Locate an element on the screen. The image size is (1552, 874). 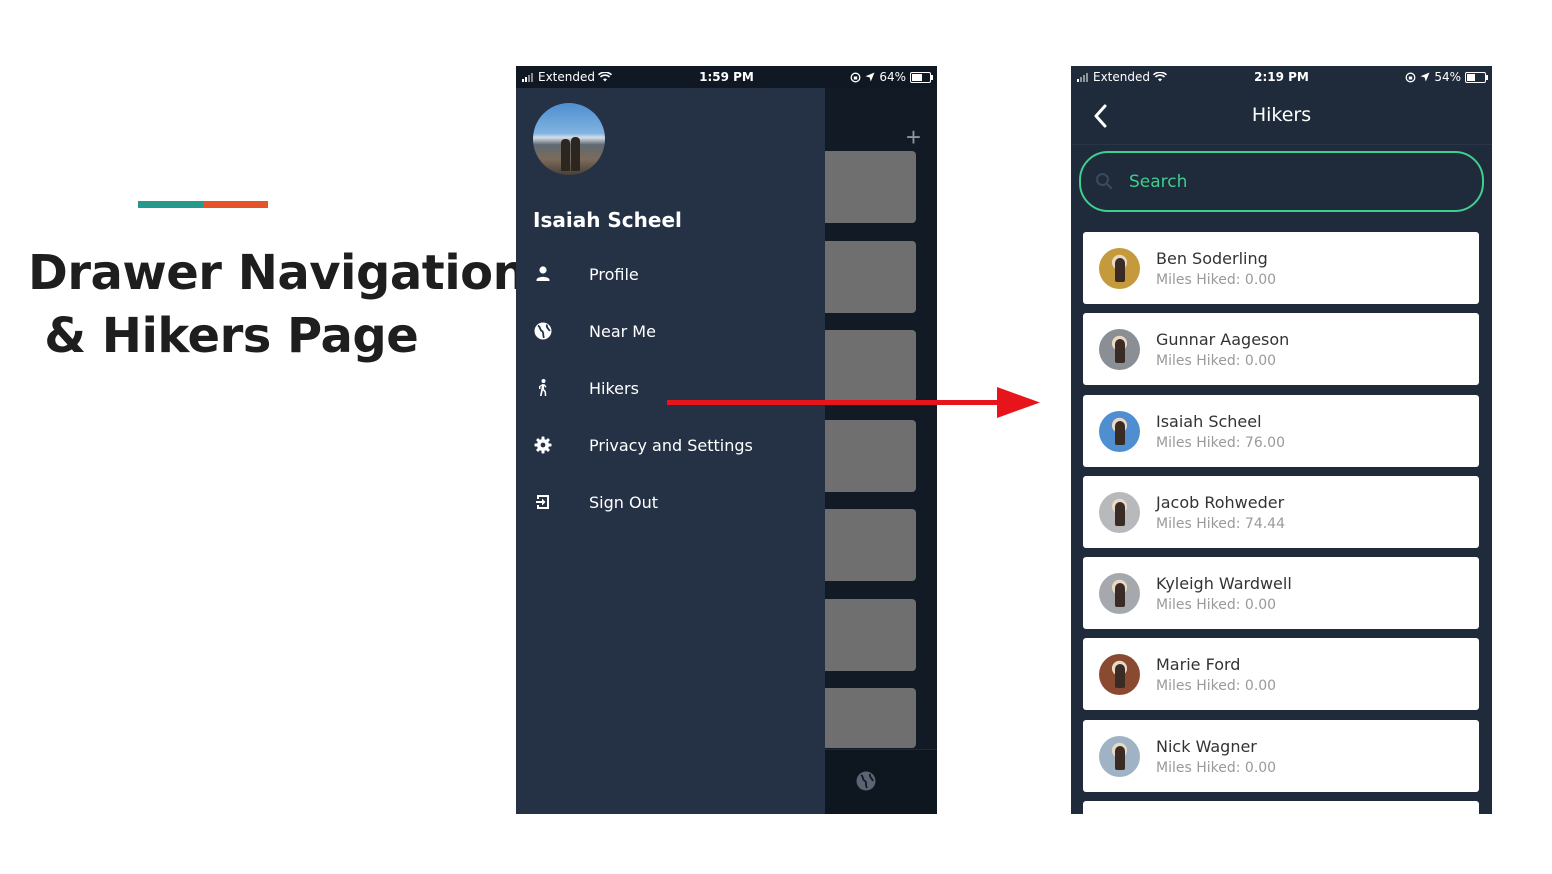
page-title: Hikers is located at coordinates (1281, 115).